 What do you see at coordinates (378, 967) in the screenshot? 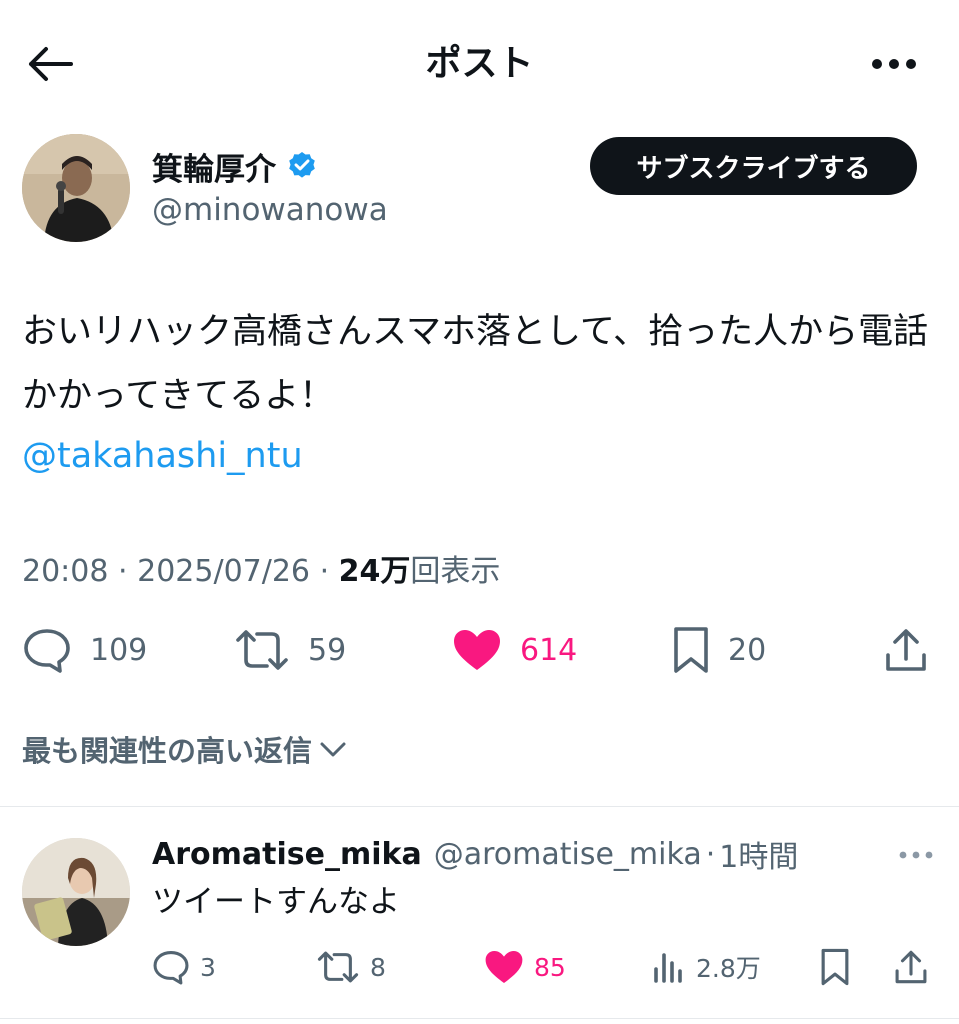
I see `reply-retweet-count: 8` at bounding box center [378, 967].